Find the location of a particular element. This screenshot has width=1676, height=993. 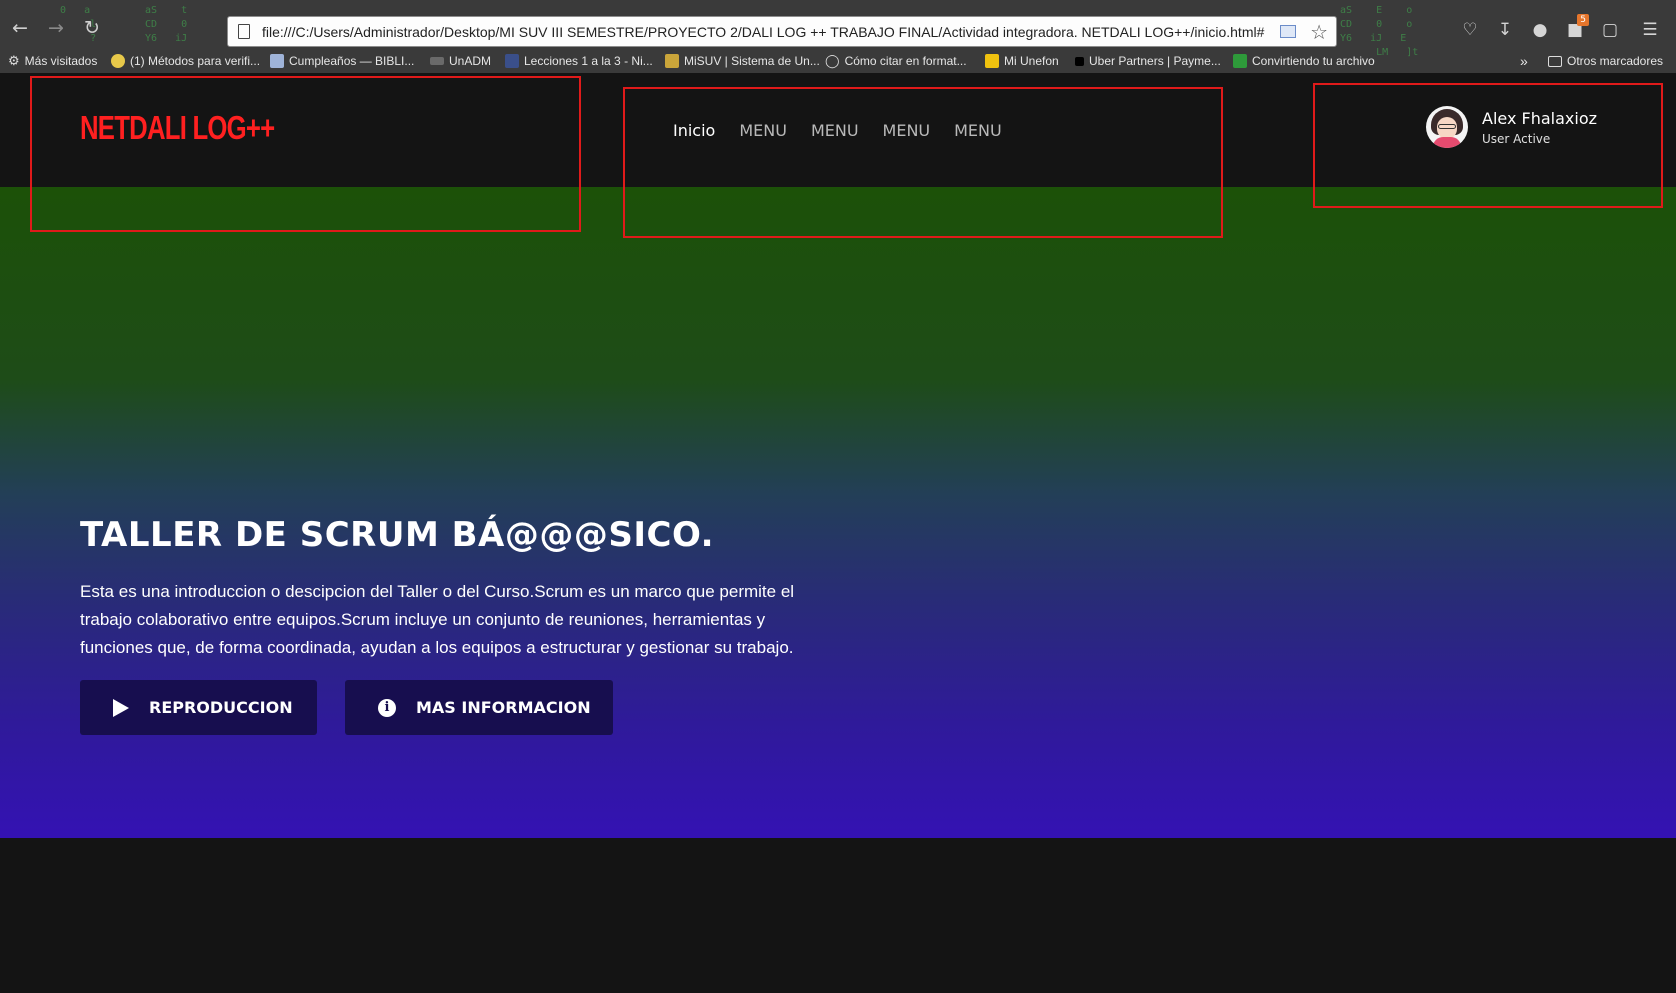

play-button: REPRODUCCION is located at coordinates (198, 707).